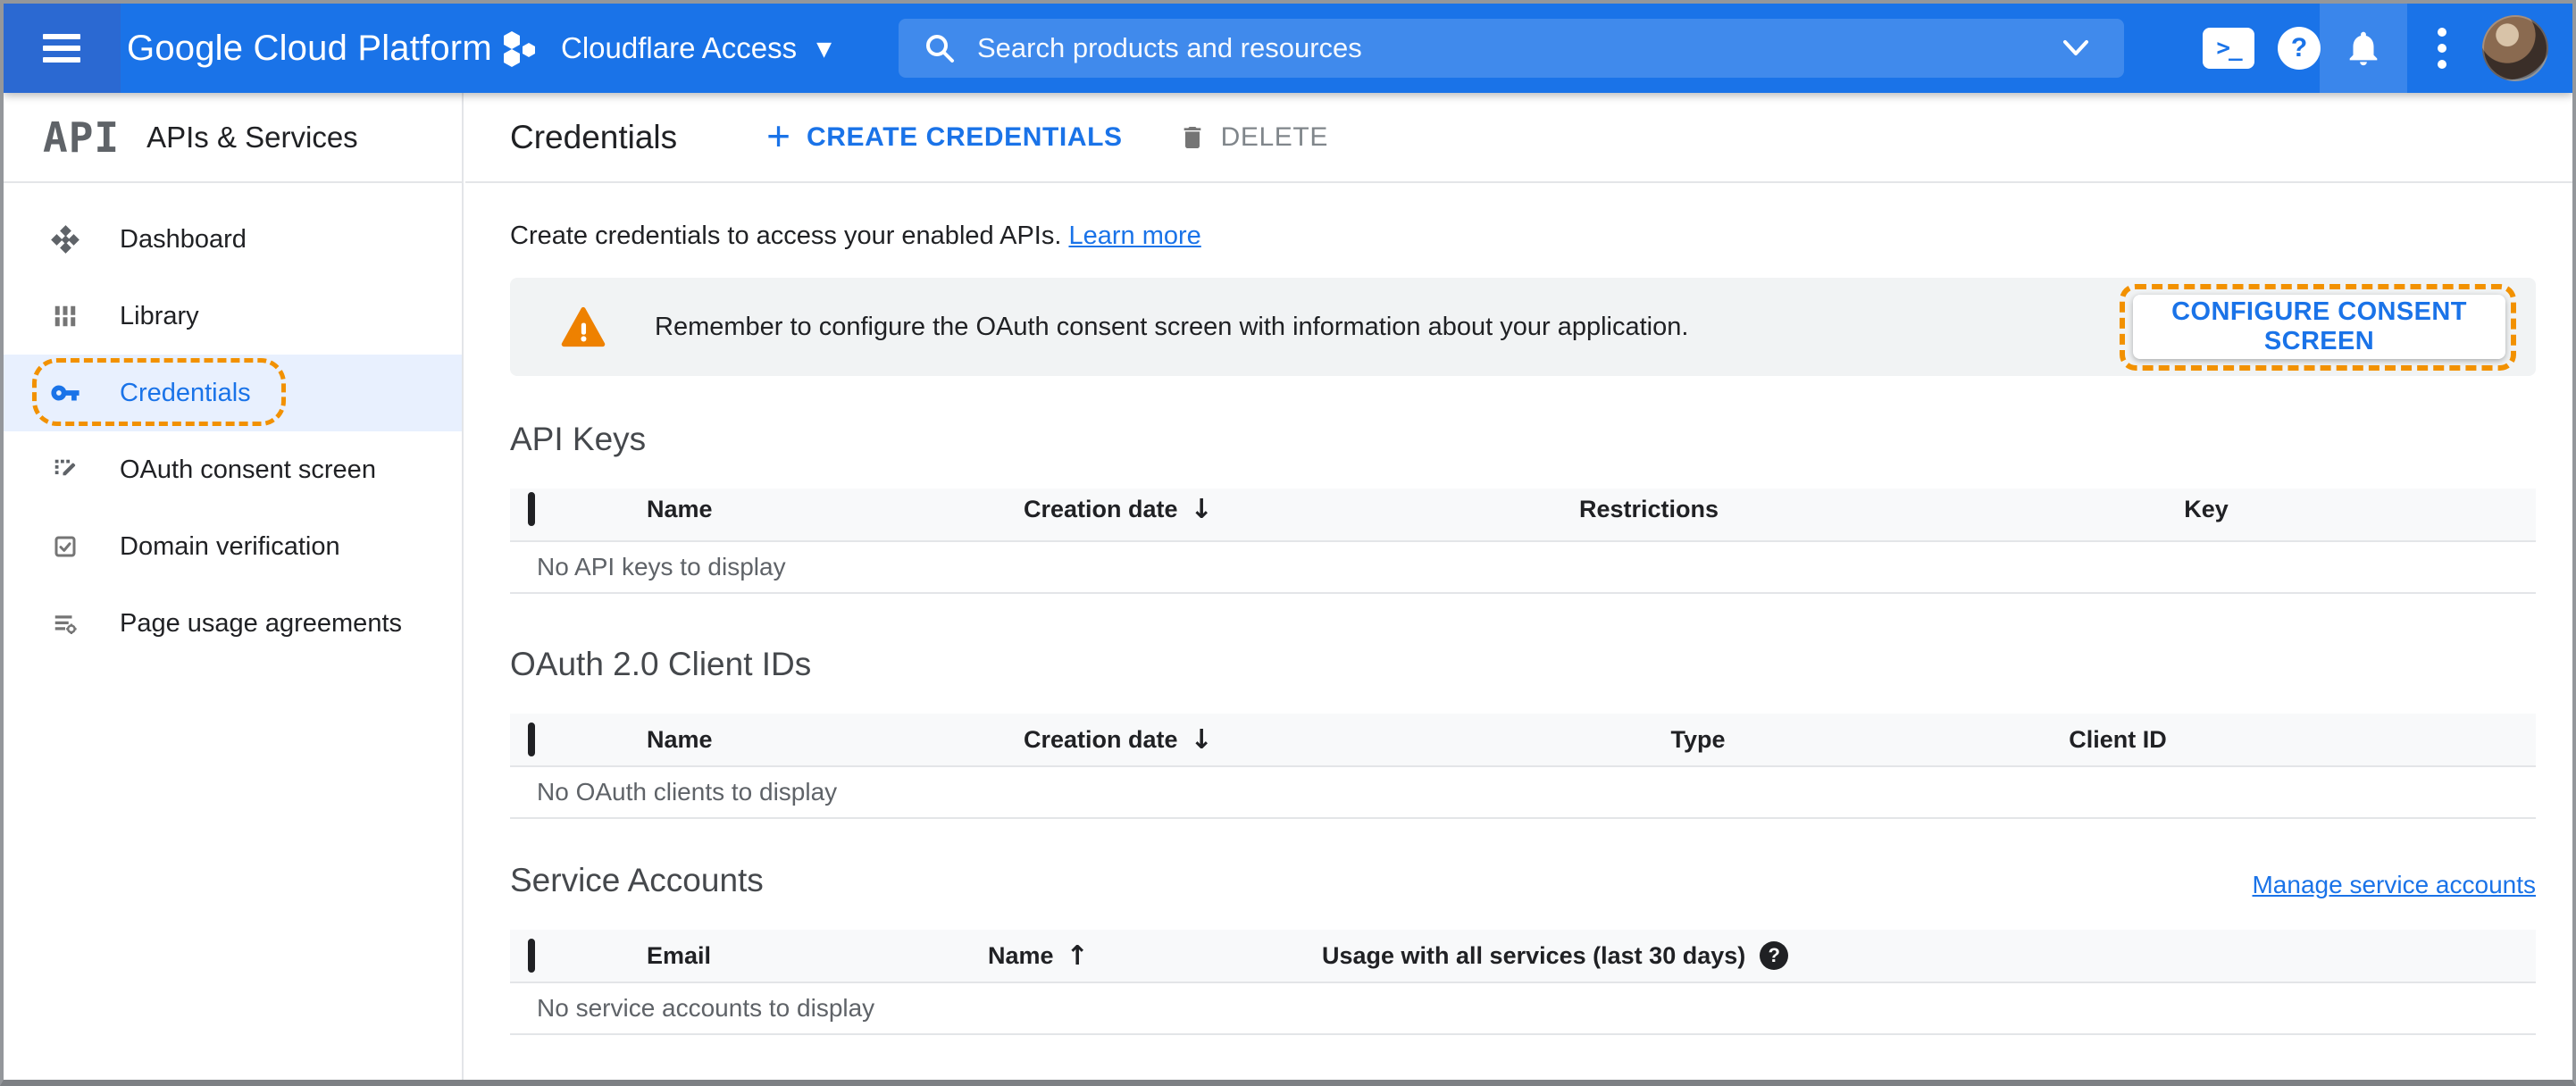  I want to click on usage-help-icon: ?, so click(1775, 955).